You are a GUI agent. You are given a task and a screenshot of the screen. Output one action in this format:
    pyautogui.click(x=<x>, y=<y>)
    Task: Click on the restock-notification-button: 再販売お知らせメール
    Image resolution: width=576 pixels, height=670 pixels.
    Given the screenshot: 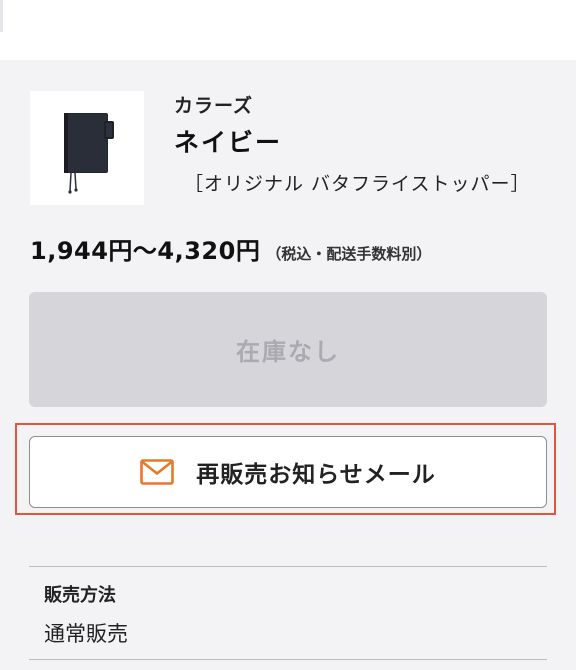 What is the action you would take?
    pyautogui.click(x=288, y=472)
    